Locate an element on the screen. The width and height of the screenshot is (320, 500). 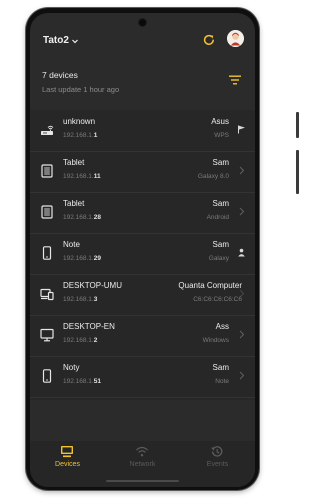
laptop-icon is located at coordinates (47, 294).